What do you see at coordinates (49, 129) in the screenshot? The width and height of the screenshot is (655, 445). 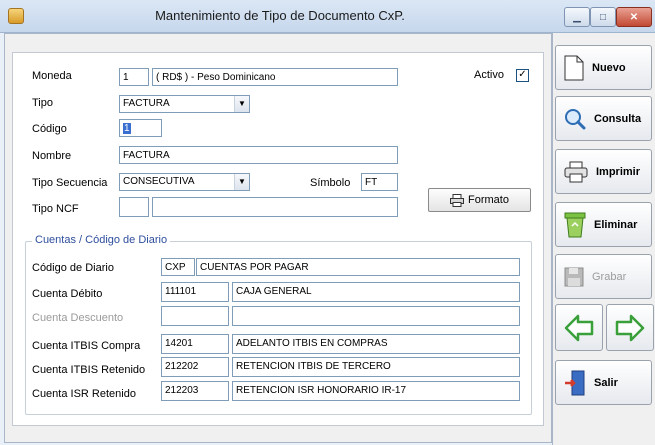 I see `codigo-label: Código` at bounding box center [49, 129].